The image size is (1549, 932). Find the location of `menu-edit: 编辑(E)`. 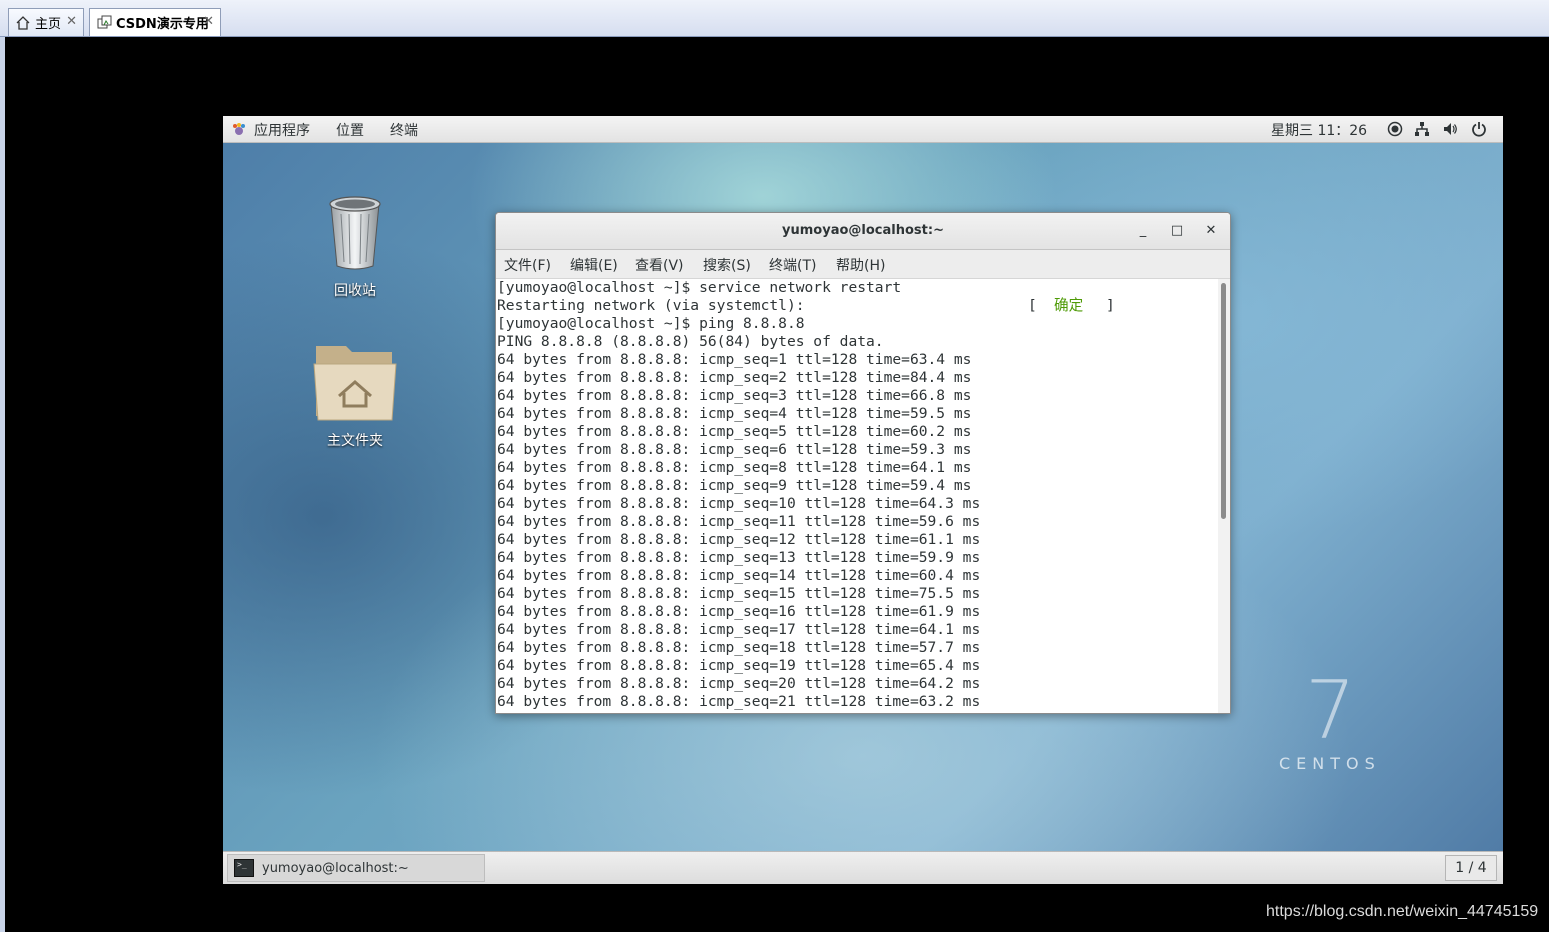

menu-edit: 编辑(E) is located at coordinates (594, 265).